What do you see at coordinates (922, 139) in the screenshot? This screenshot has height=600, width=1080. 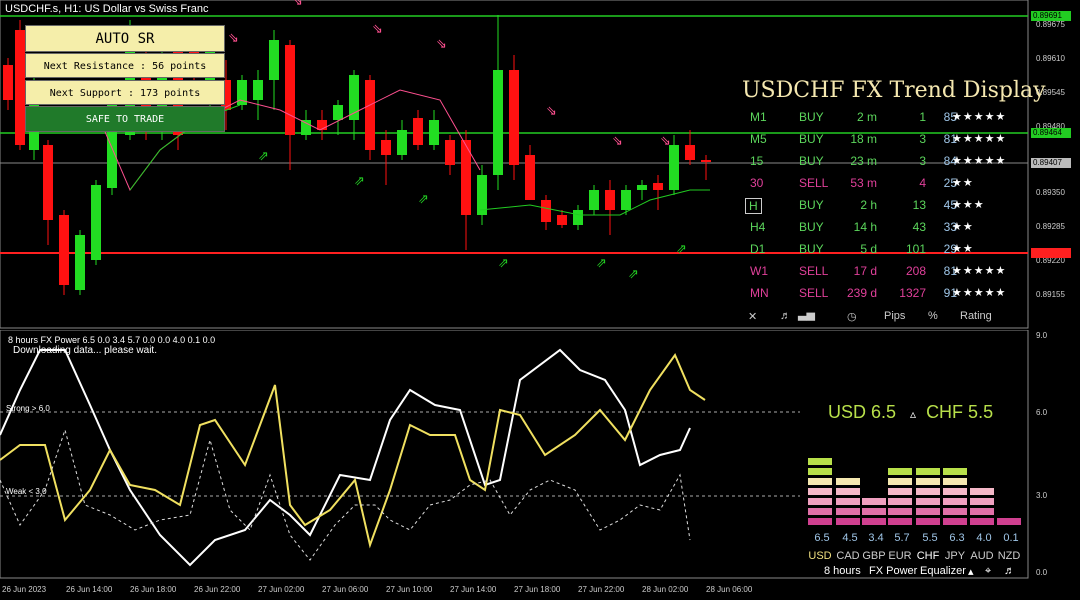 I see `trend-pips: 3` at bounding box center [922, 139].